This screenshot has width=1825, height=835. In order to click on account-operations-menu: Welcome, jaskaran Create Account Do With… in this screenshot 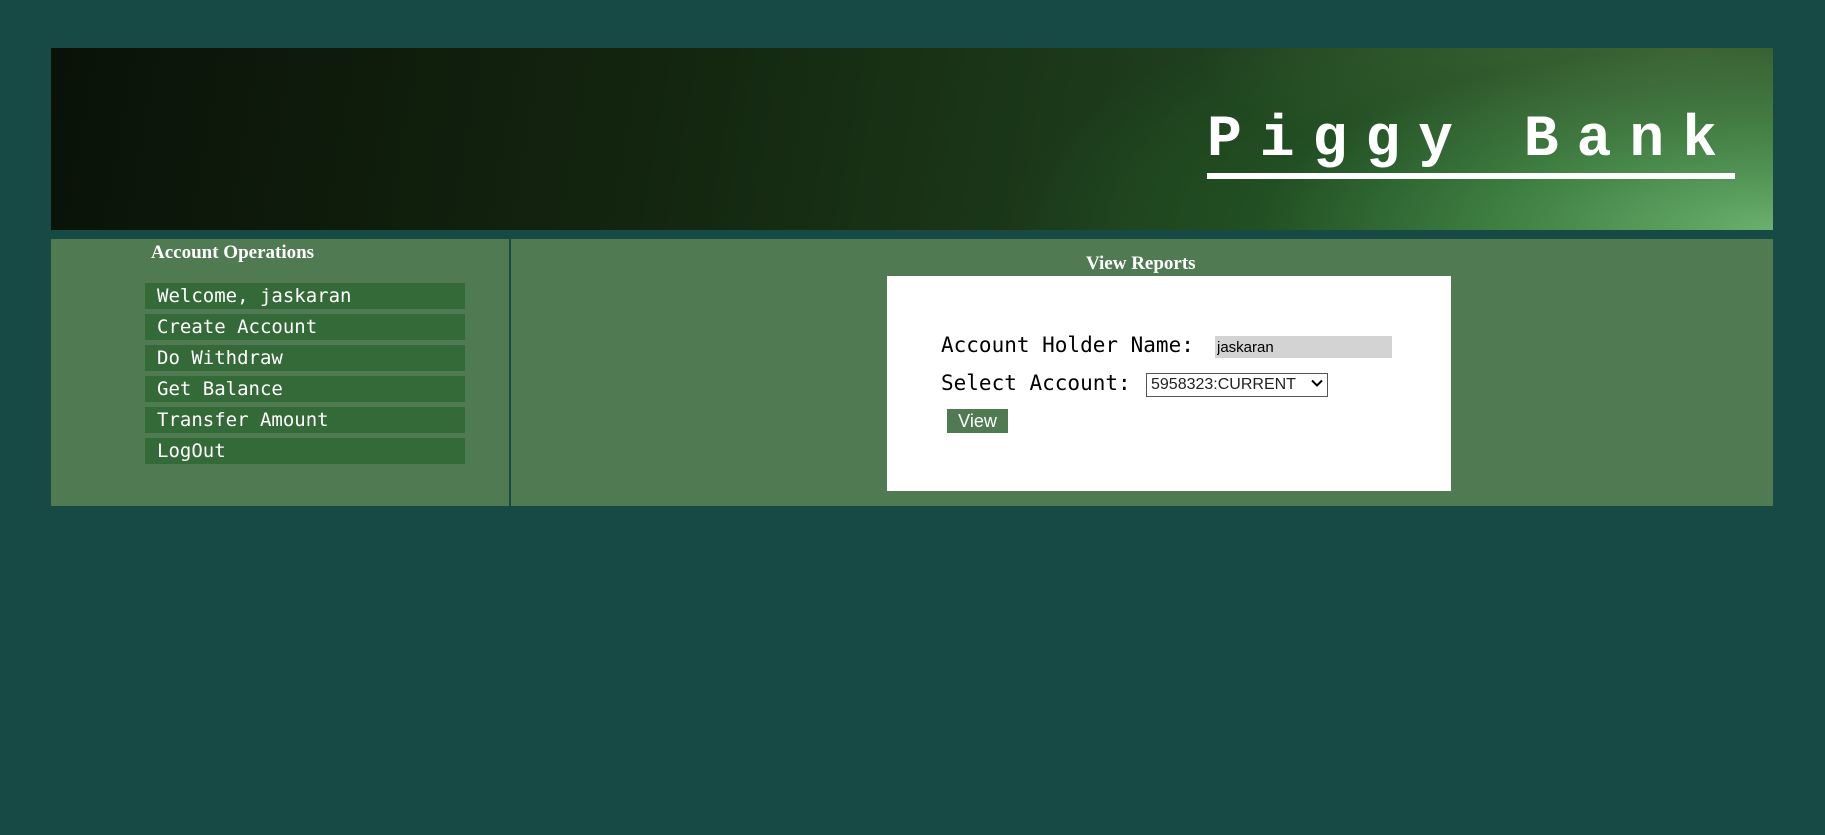, I will do `click(305, 376)`.